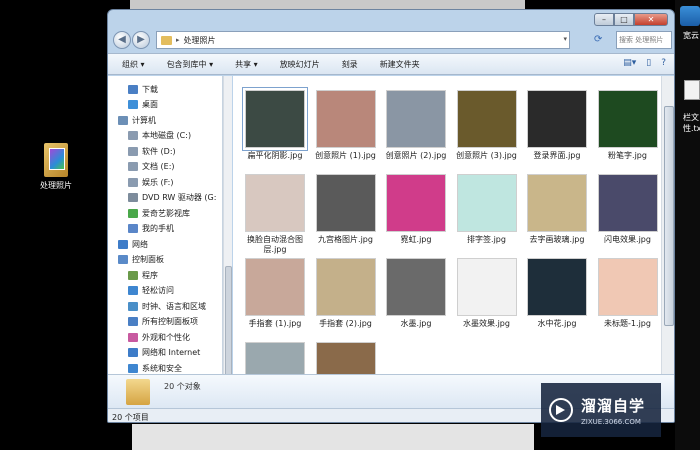 The width and height of the screenshot is (700, 450). What do you see at coordinates (227, 237) in the screenshot?
I see `navigation-scrollbar` at bounding box center [227, 237].